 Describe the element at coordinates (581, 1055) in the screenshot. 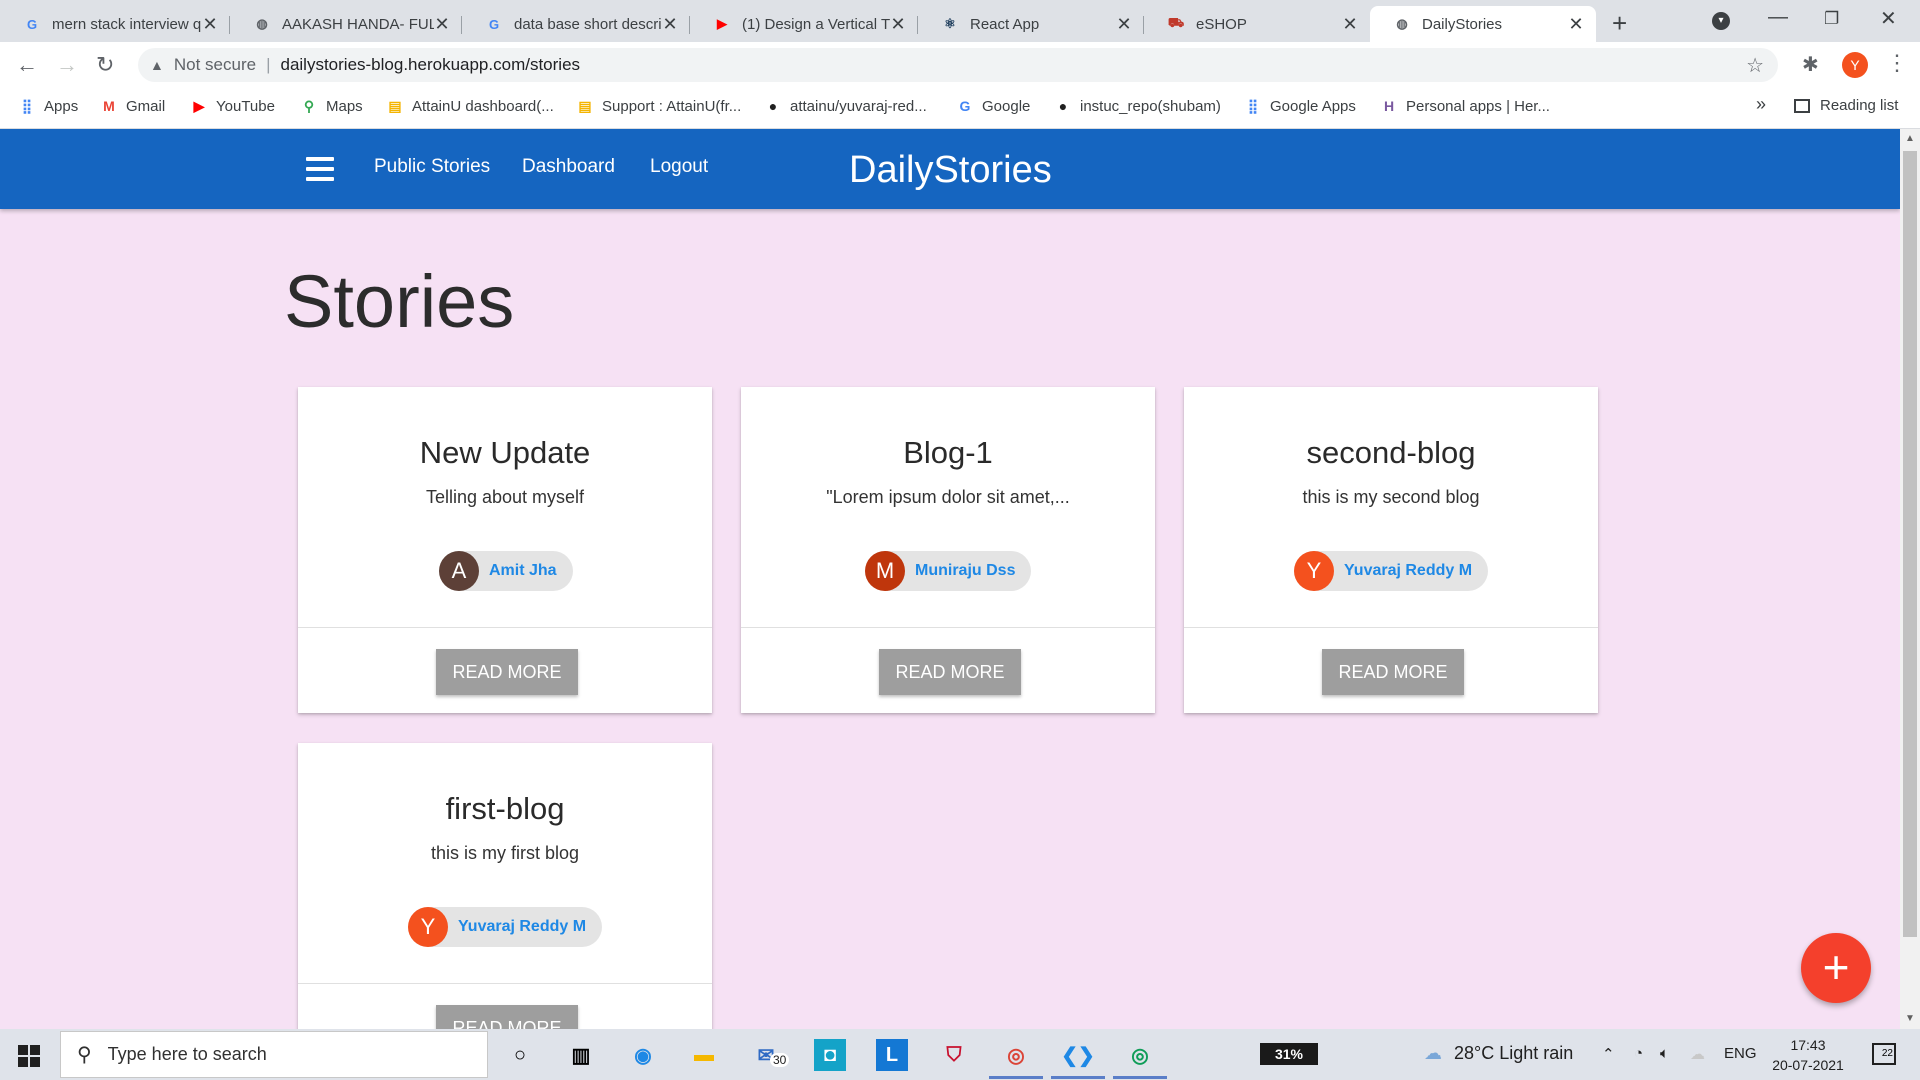

I see `task-view-icon: ▥` at that location.